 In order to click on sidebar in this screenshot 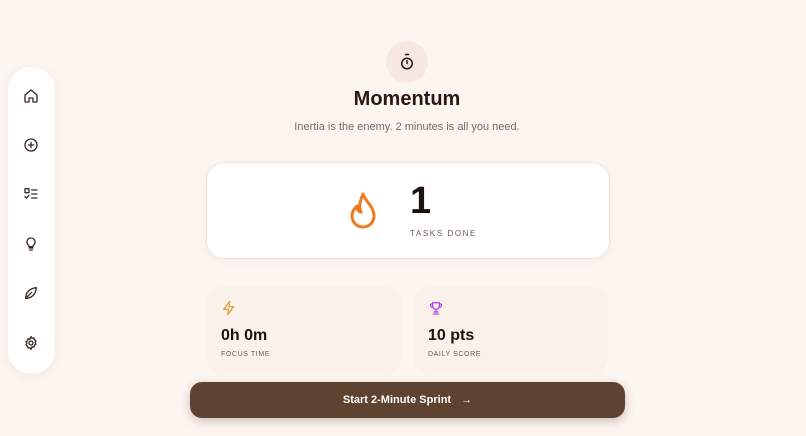, I will do `click(31, 220)`.